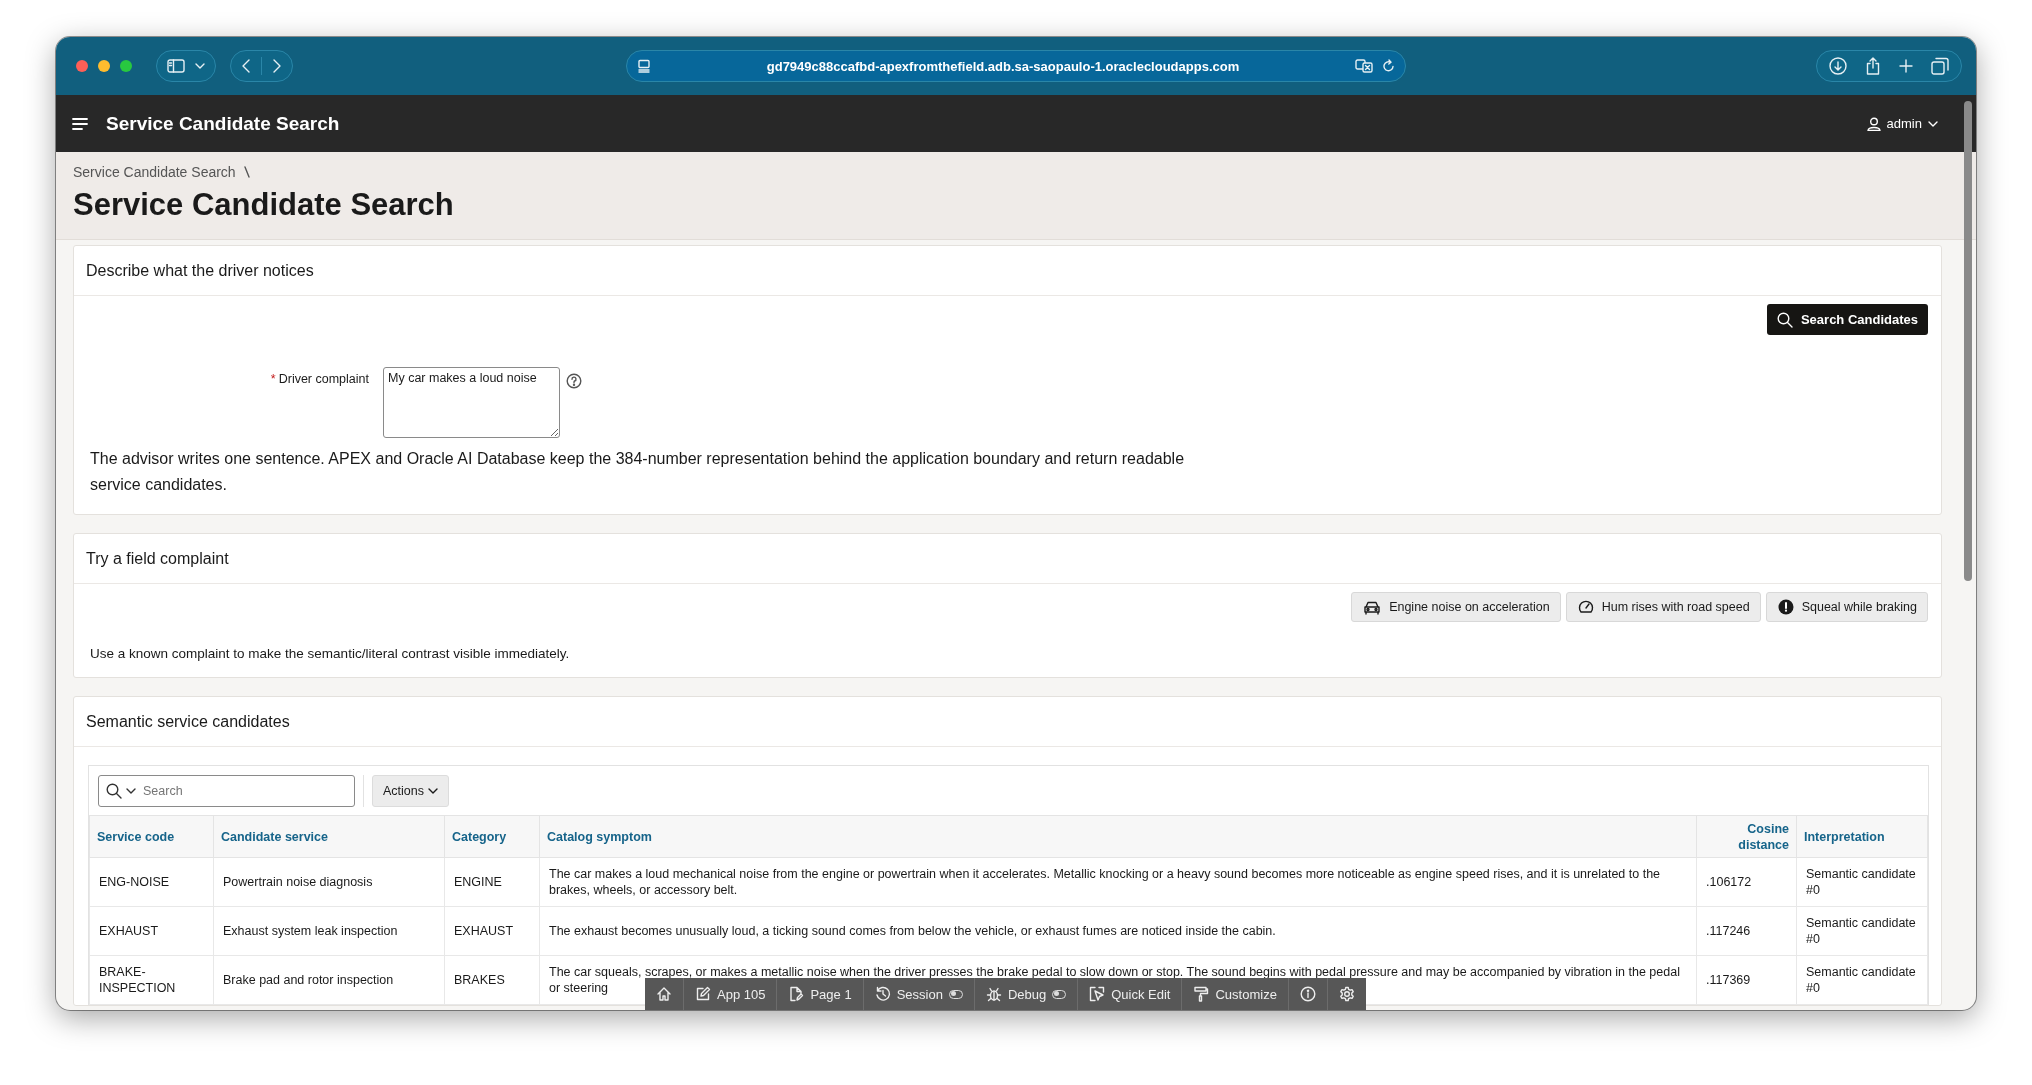  Describe the element at coordinates (1746, 980) in the screenshot. I see `table-cell: .117369` at that location.